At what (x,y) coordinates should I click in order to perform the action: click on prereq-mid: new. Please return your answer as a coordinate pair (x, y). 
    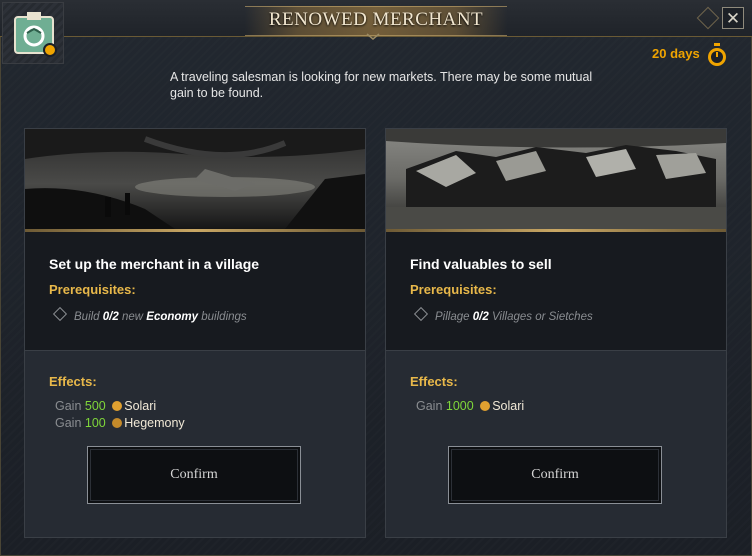
    Looking at the image, I should click on (132, 317).